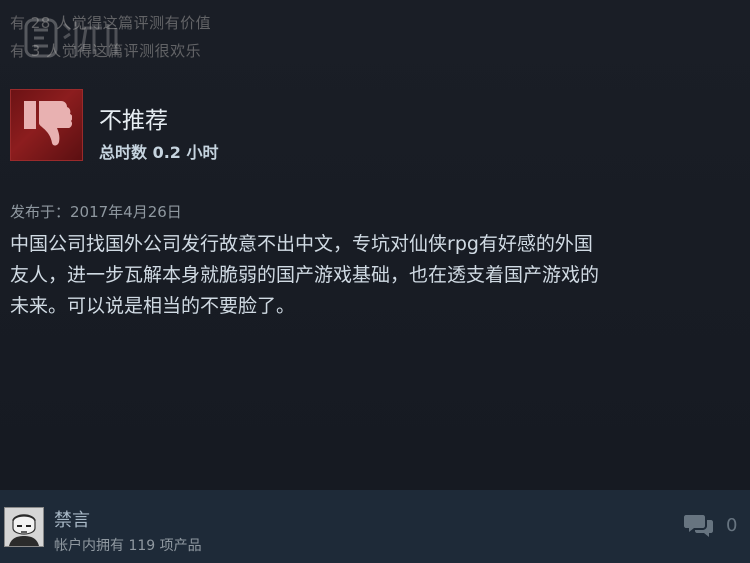 This screenshot has height=563, width=750. I want to click on thumbs-down-icon, so click(48, 123).